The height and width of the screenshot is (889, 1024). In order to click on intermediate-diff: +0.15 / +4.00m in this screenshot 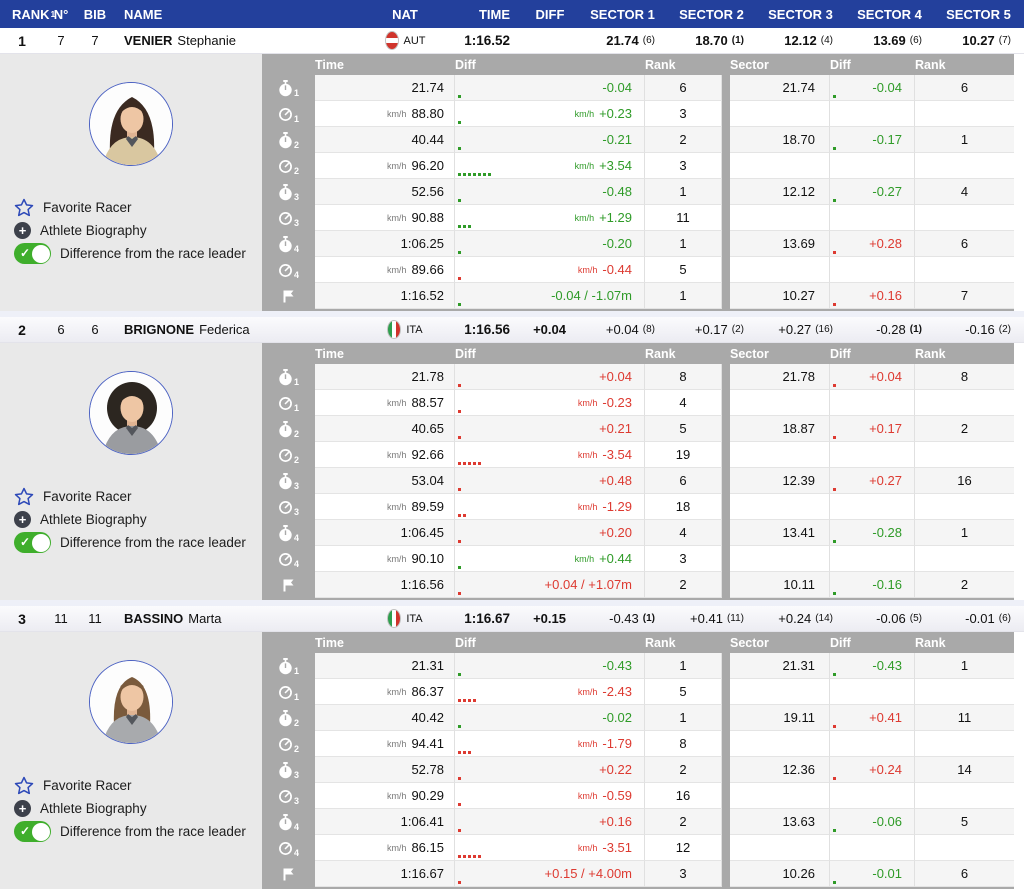, I will do `click(550, 874)`.